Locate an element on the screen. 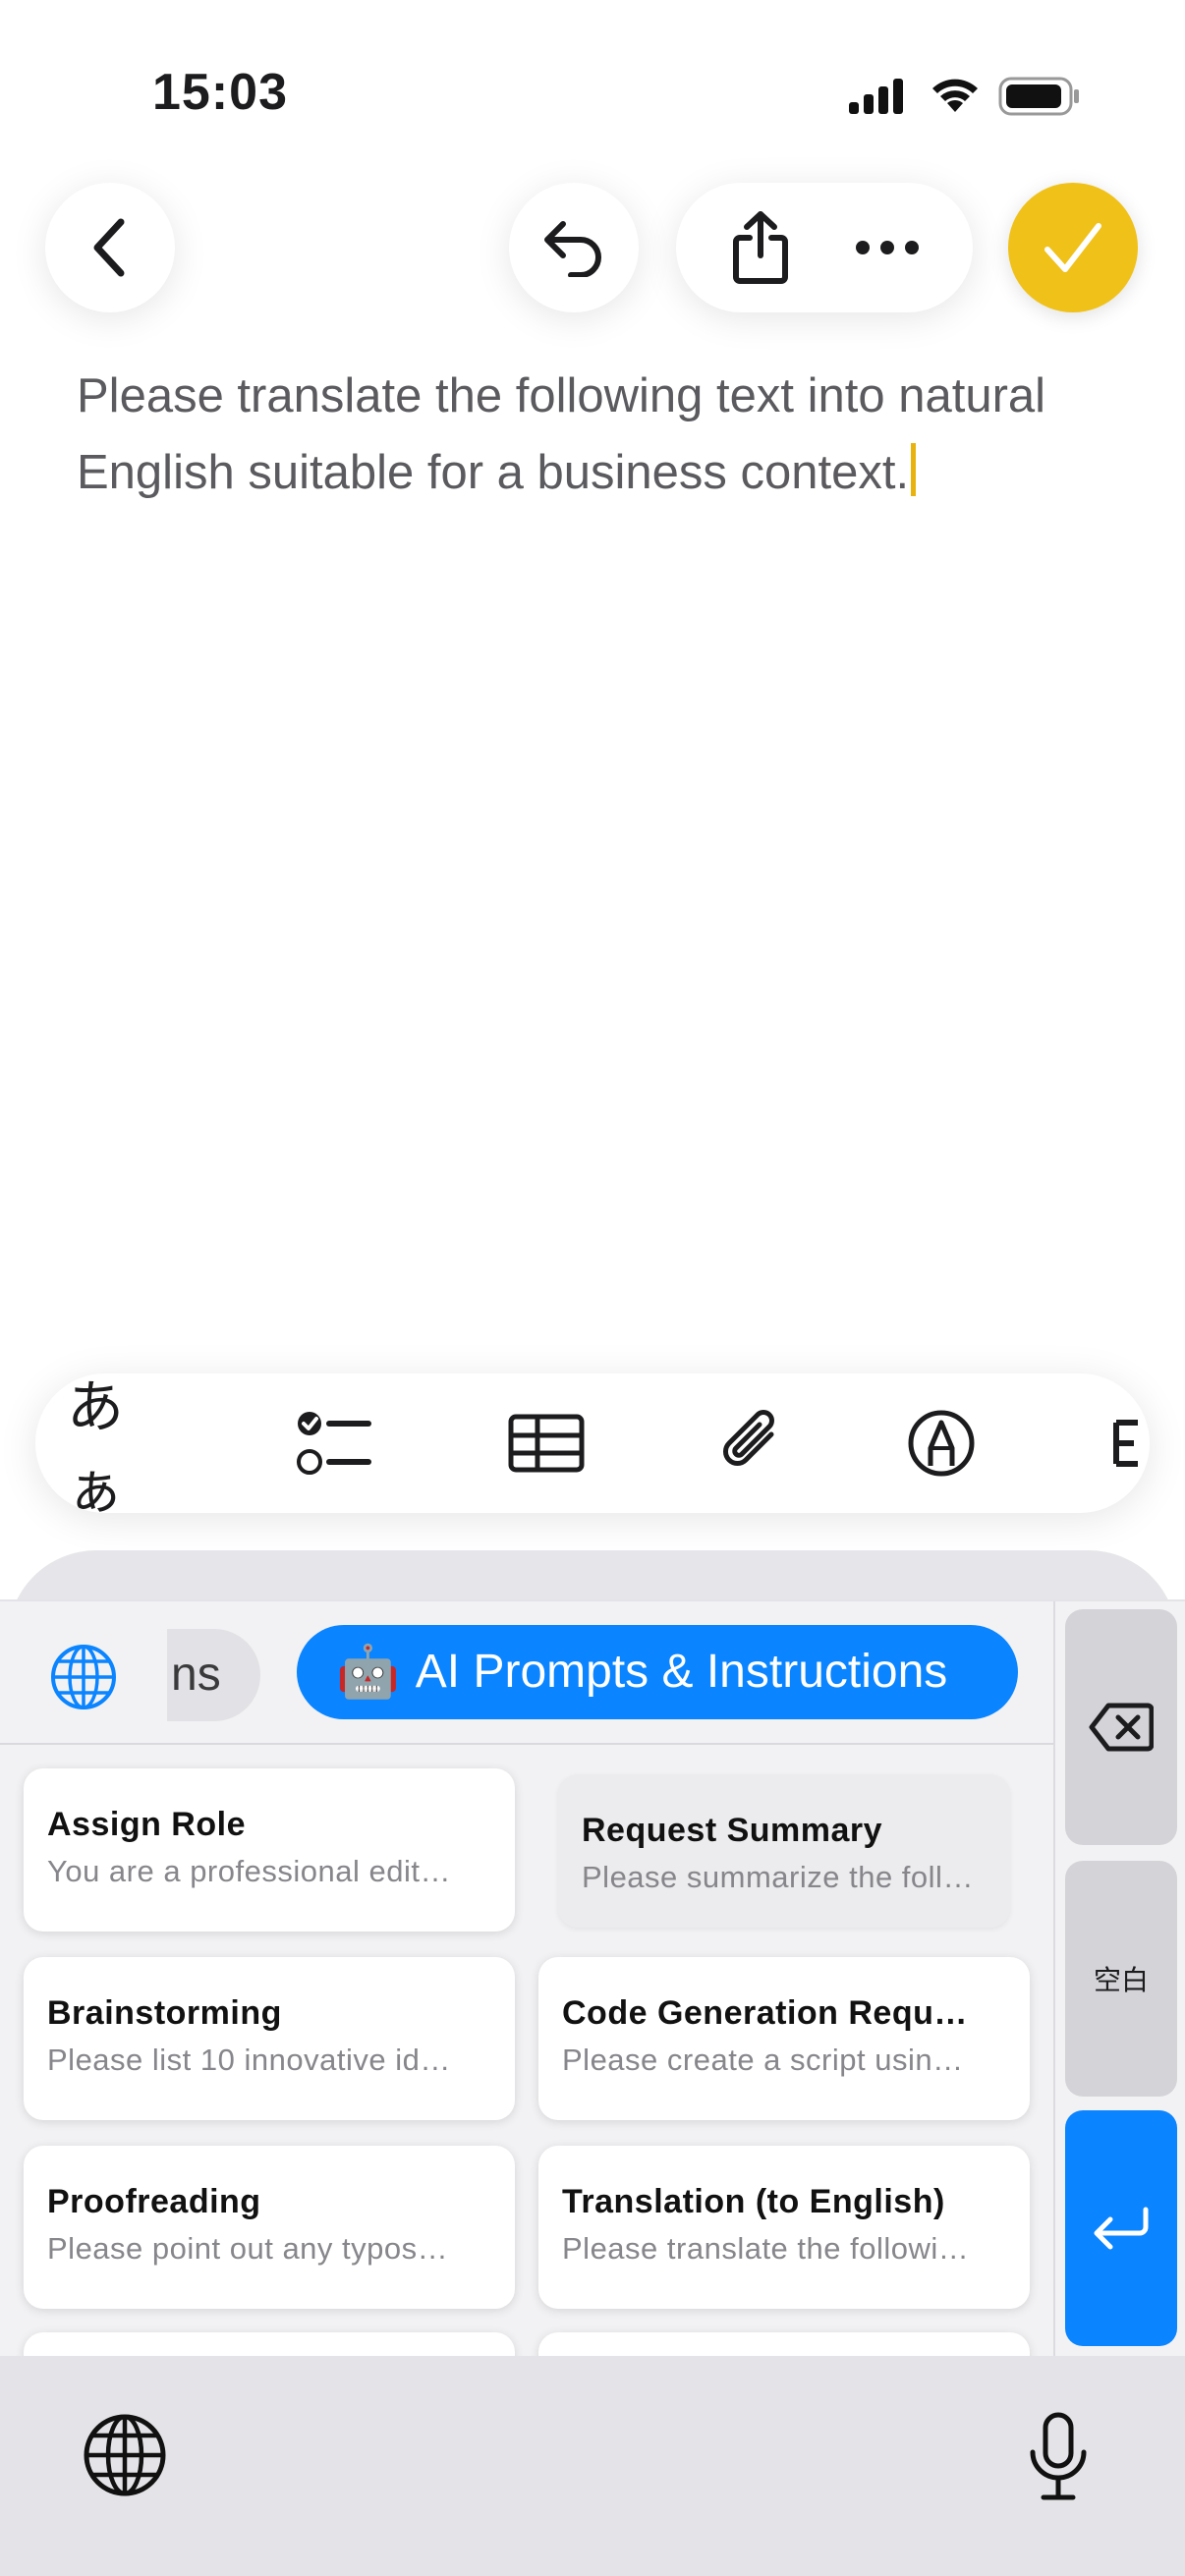  share-button is located at coordinates (761, 247).